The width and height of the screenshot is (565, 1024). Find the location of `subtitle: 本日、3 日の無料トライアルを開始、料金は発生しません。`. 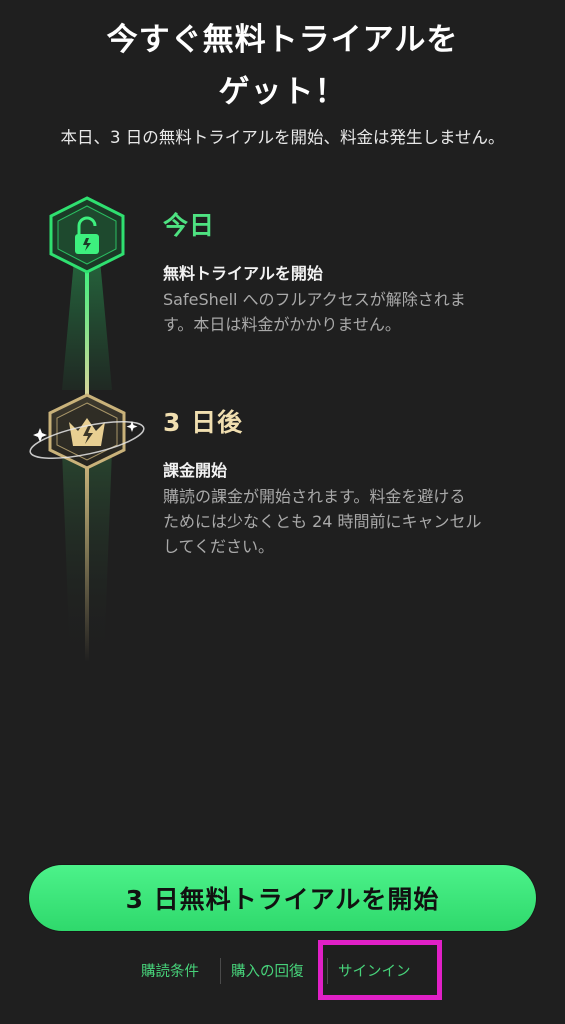

subtitle: 本日、3 日の無料トライアルを開始、料金は発生しません。 is located at coordinates (282, 137).